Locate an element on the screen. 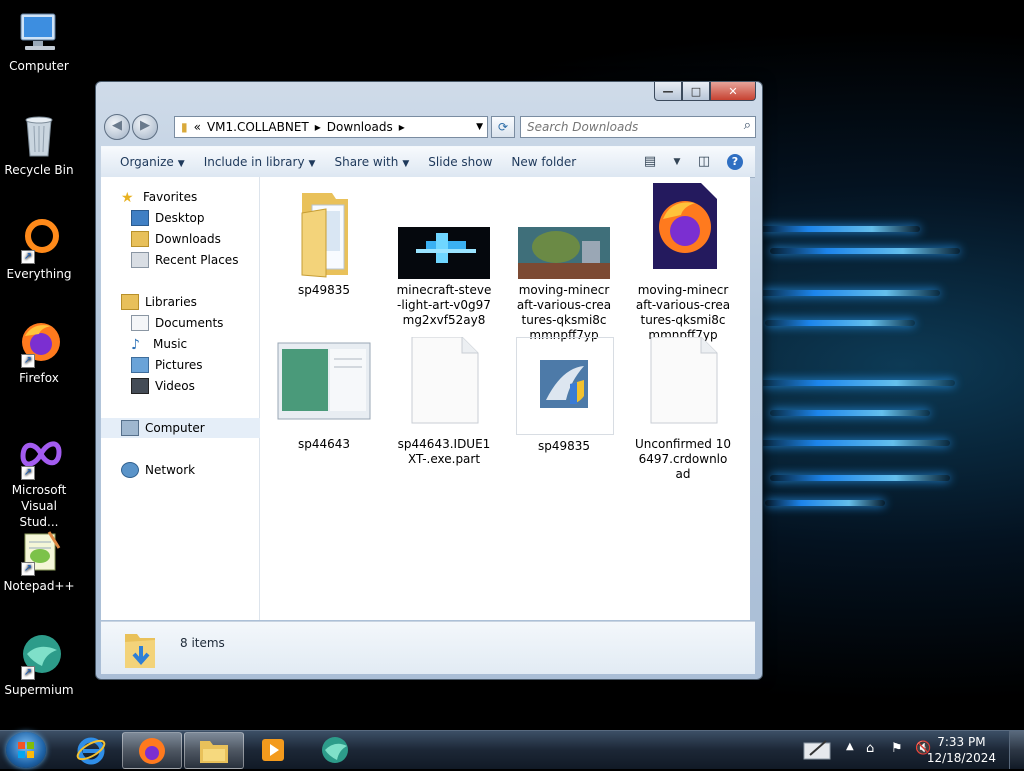 This screenshot has height=771, width=1024. file-explorer-icon is located at coordinates (214, 751).